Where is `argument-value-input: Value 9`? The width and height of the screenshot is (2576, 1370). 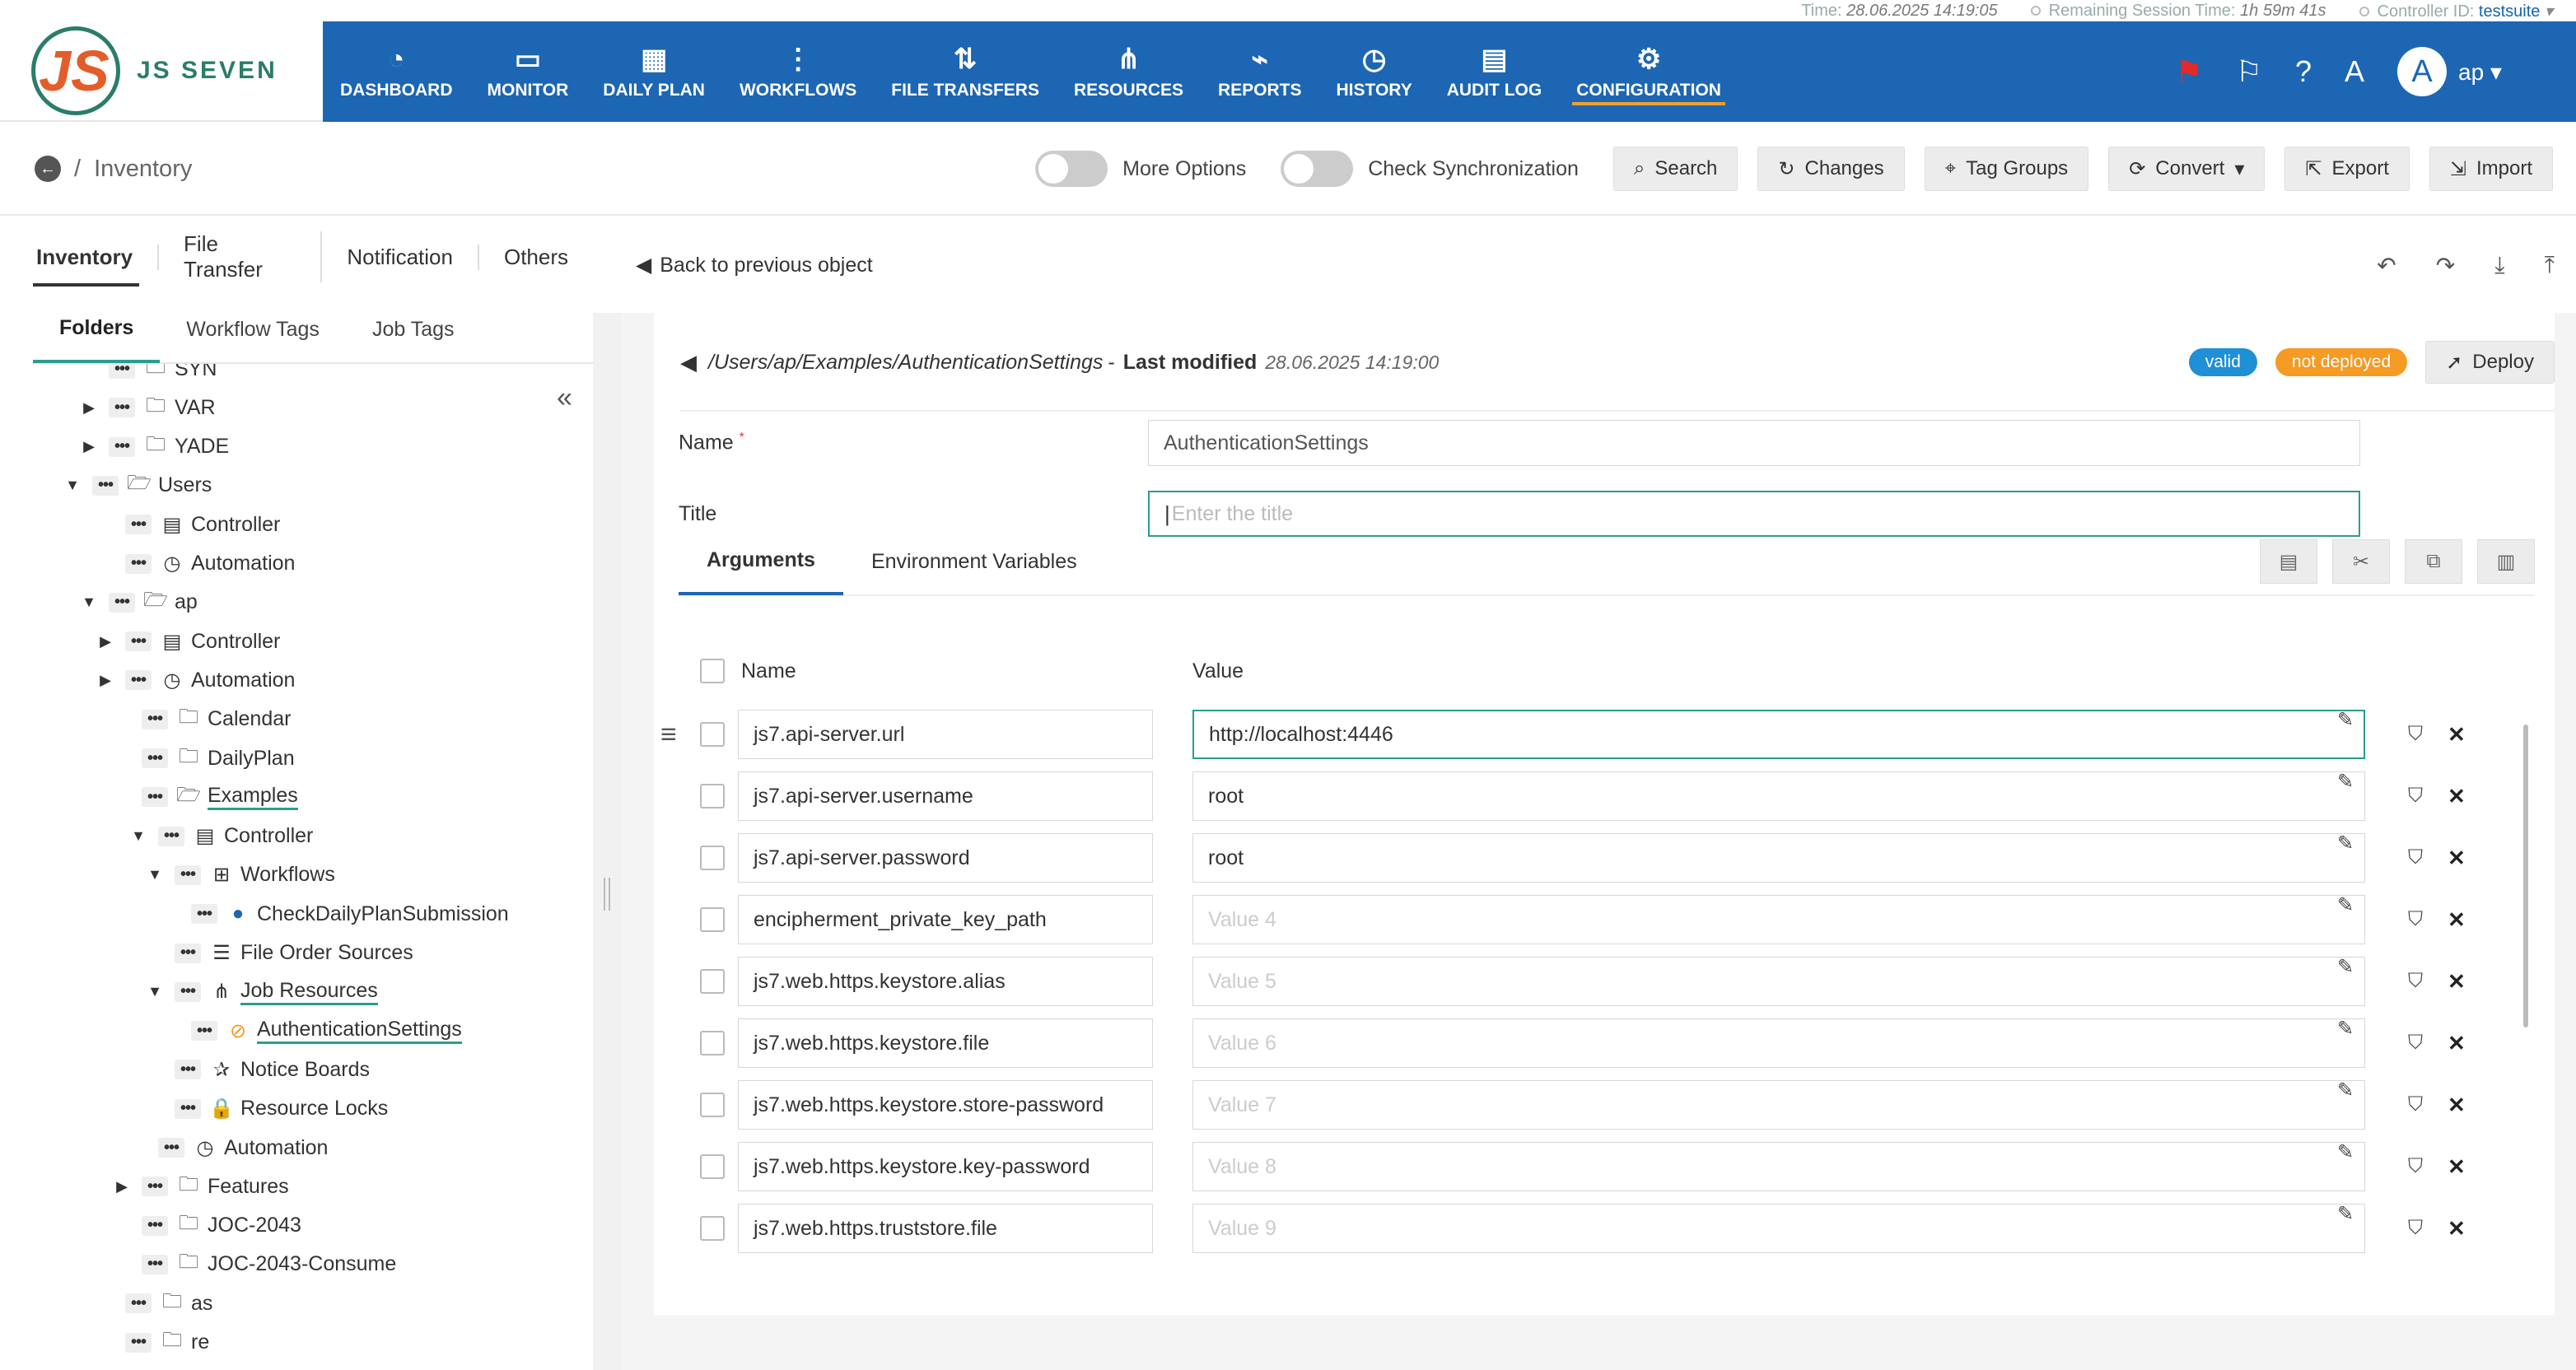 argument-value-input: Value 9 is located at coordinates (1778, 1228).